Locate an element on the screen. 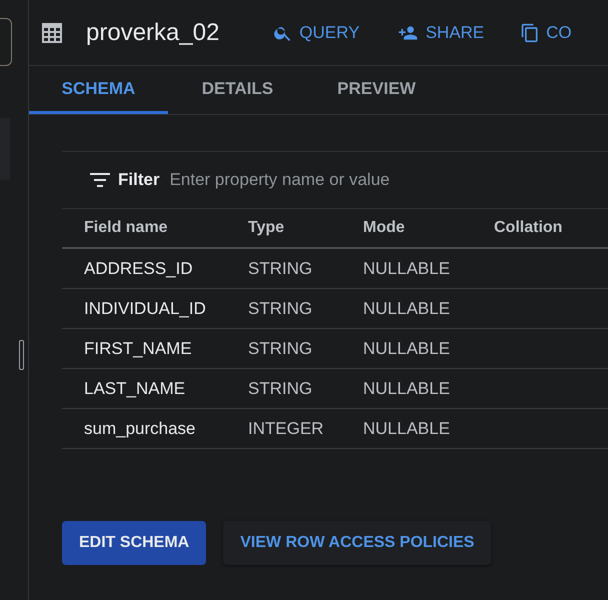 The image size is (608, 600). table-cell-text: ADDRESS_ID is located at coordinates (139, 268).